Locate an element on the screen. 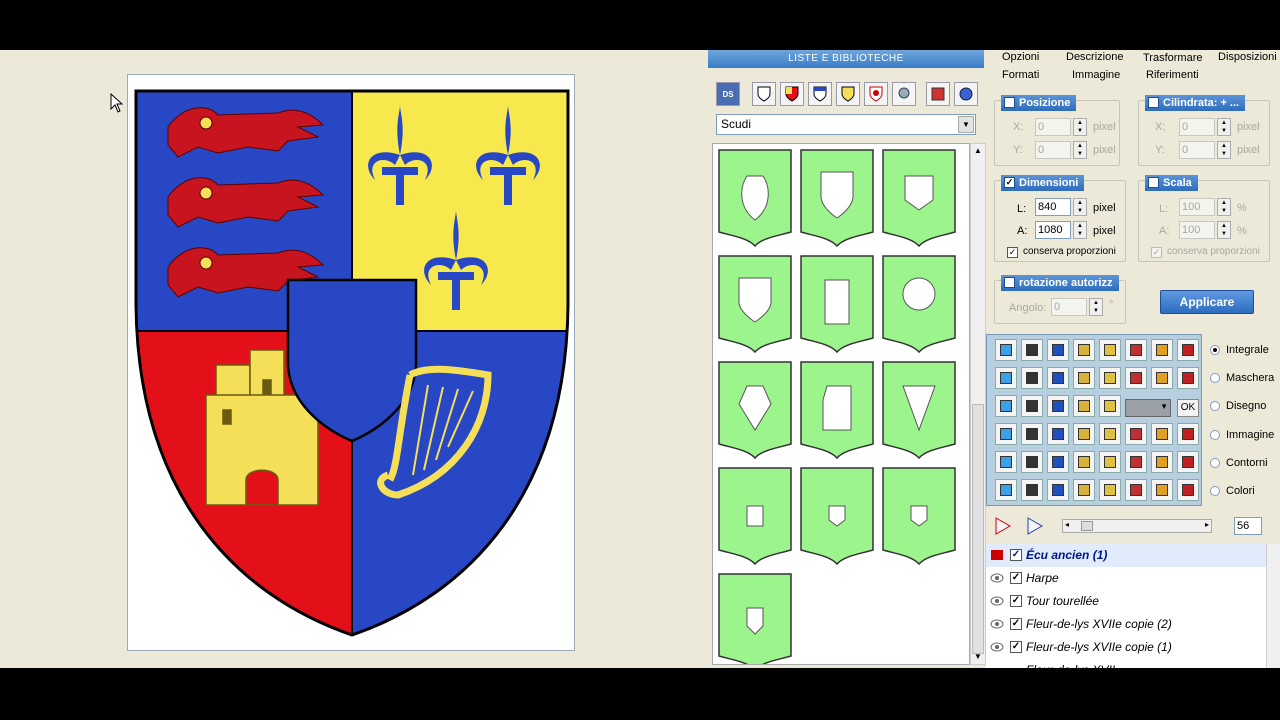 This screenshot has width=1280, height=720. resize-icon is located at coordinates (1136, 462).